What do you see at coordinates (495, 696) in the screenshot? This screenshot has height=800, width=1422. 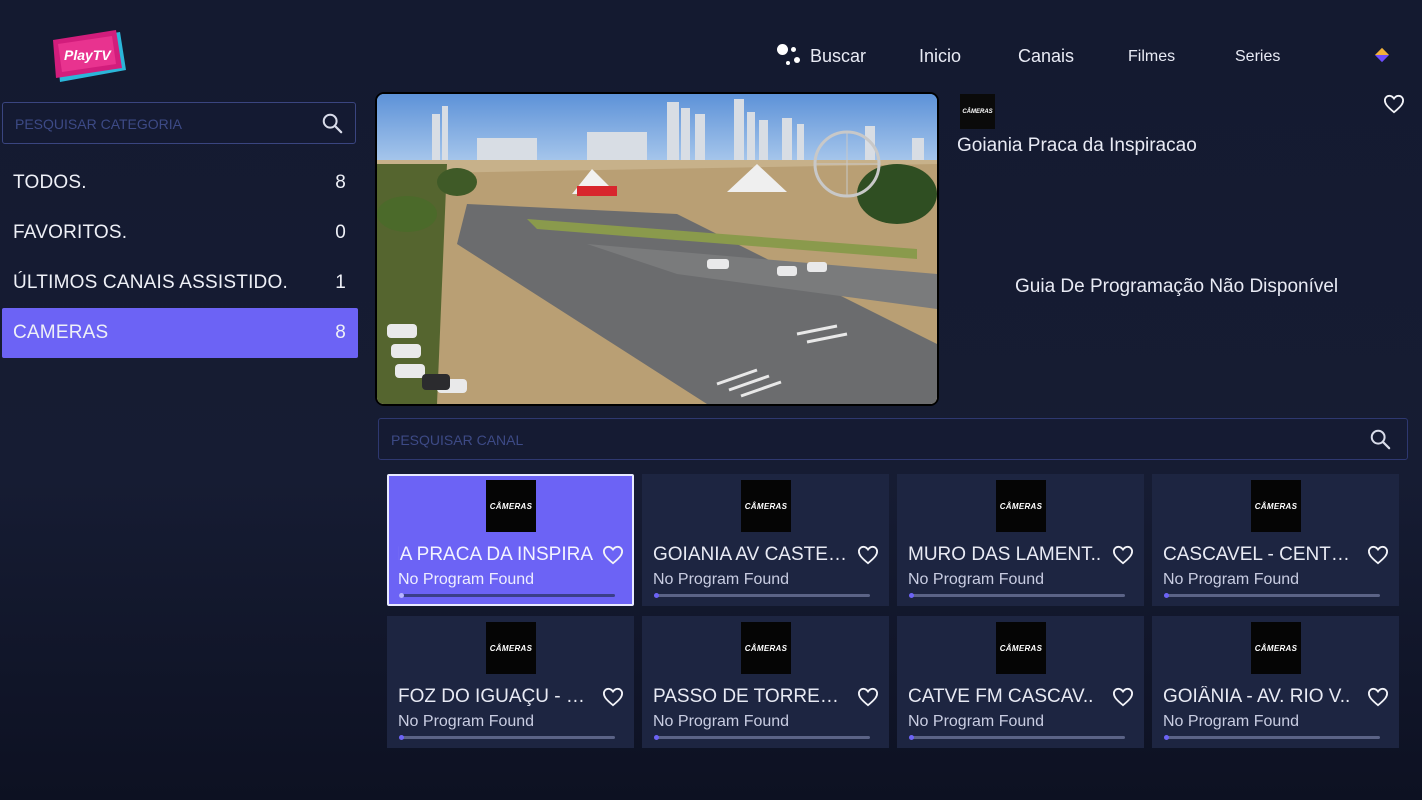 I see `channel-title: FOZ DO IGUAÇU - PA..` at bounding box center [495, 696].